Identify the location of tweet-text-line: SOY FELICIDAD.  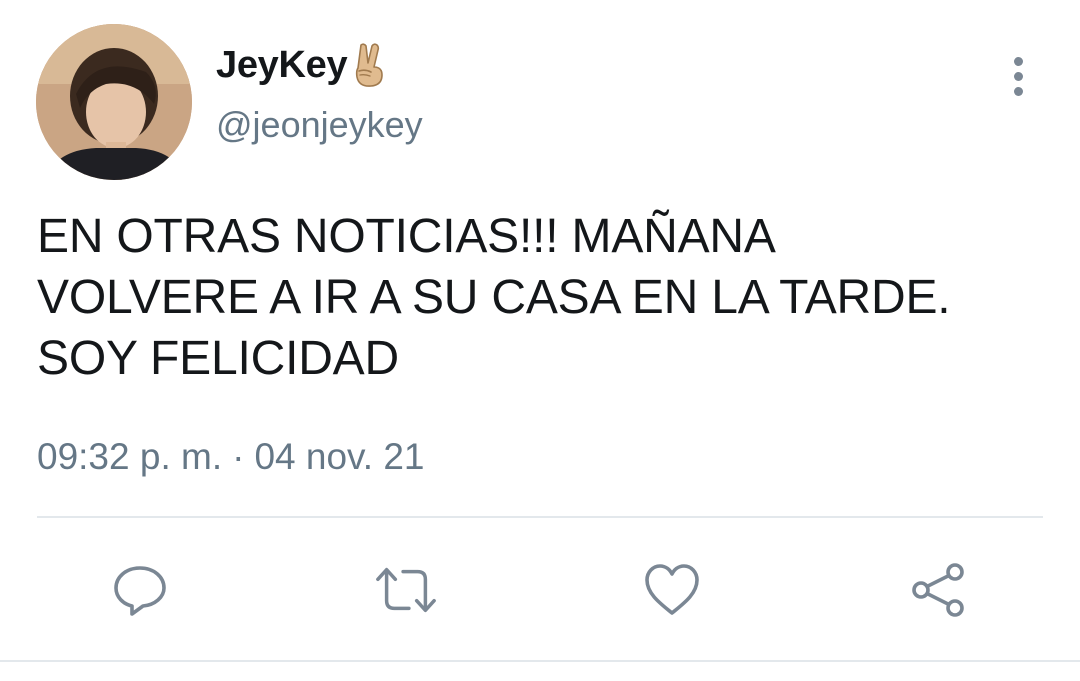
(218, 358).